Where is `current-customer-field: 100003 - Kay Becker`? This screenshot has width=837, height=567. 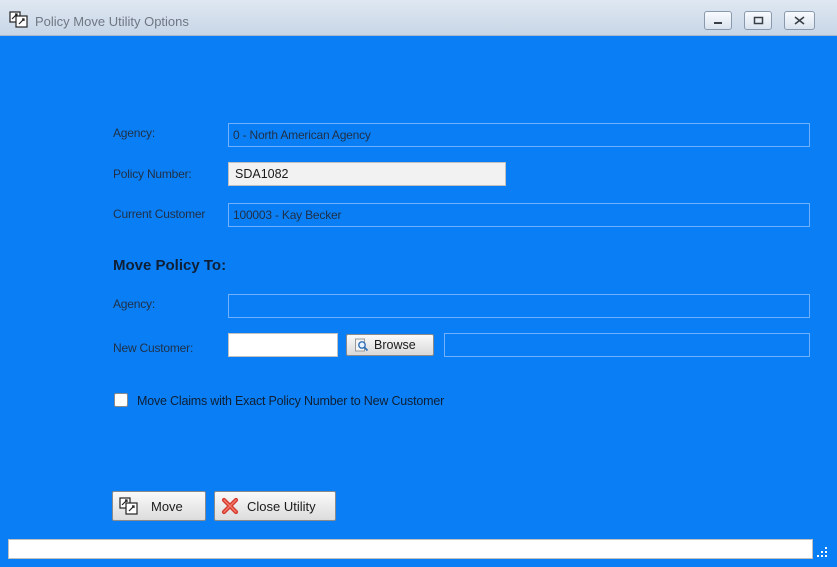 current-customer-field: 100003 - Kay Becker is located at coordinates (519, 215).